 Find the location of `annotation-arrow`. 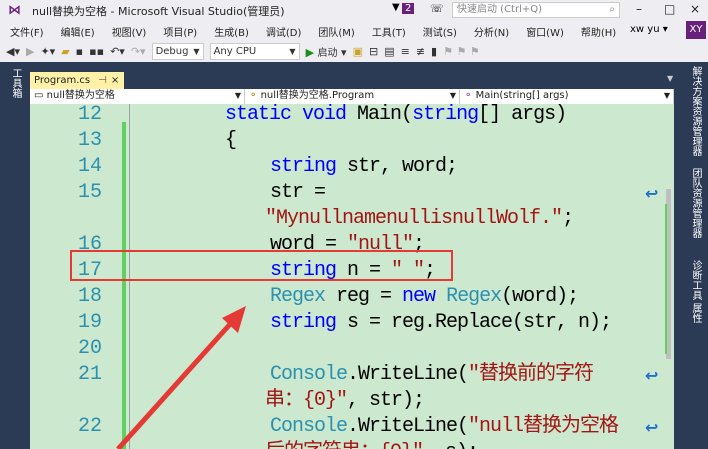

annotation-arrow is located at coordinates (181, 377).